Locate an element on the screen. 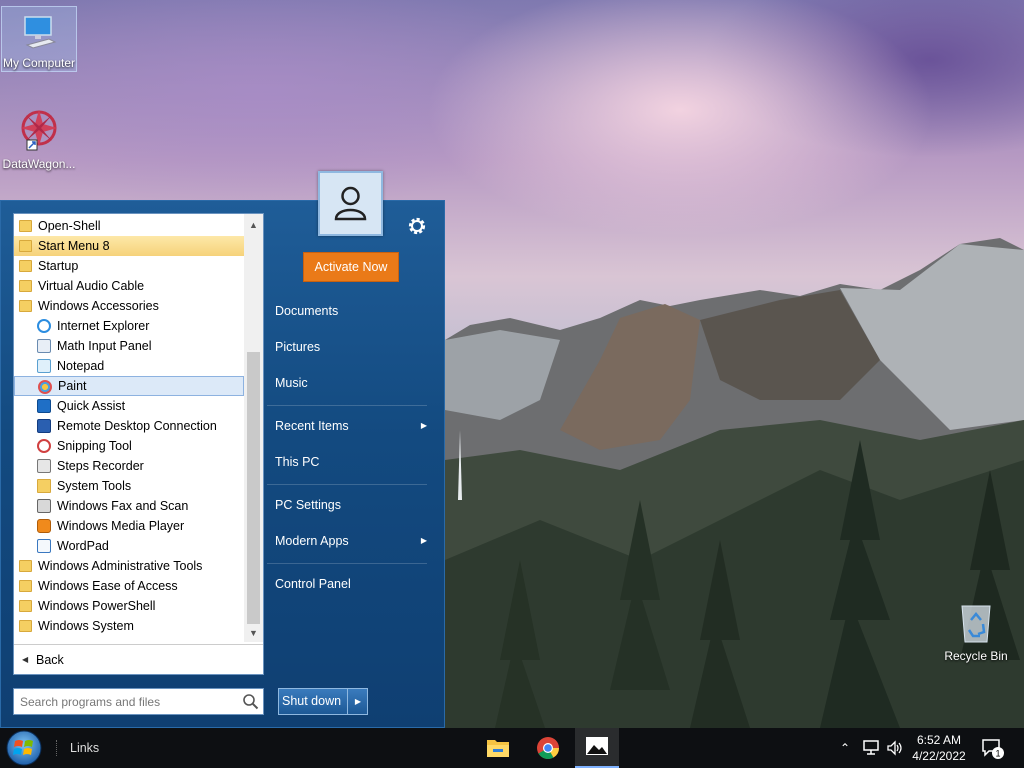 This screenshot has height=773, width=1024. shutdown-button: Shut down ▶ is located at coordinates (323, 701).